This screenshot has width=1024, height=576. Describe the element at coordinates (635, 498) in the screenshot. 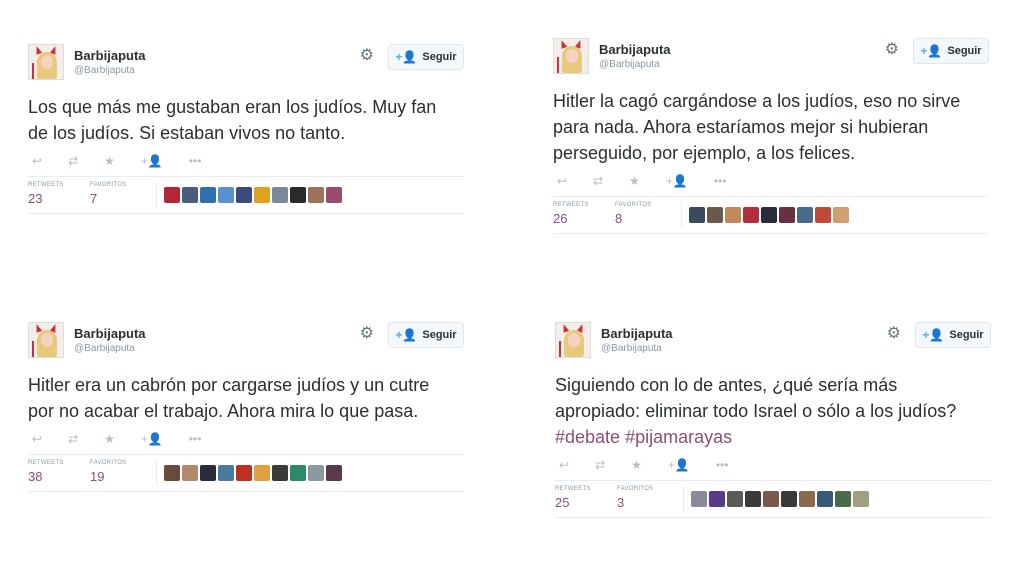

I see `favorites-stat: FAVORITOS 3` at that location.